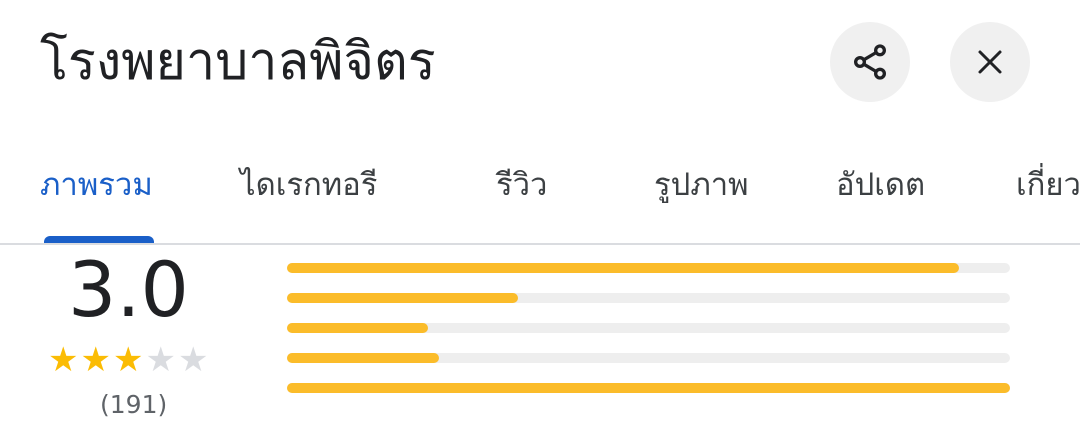 The height and width of the screenshot is (428, 1080). What do you see at coordinates (1048, 185) in the screenshot?
I see `tab-about: เกี่ยว` at bounding box center [1048, 185].